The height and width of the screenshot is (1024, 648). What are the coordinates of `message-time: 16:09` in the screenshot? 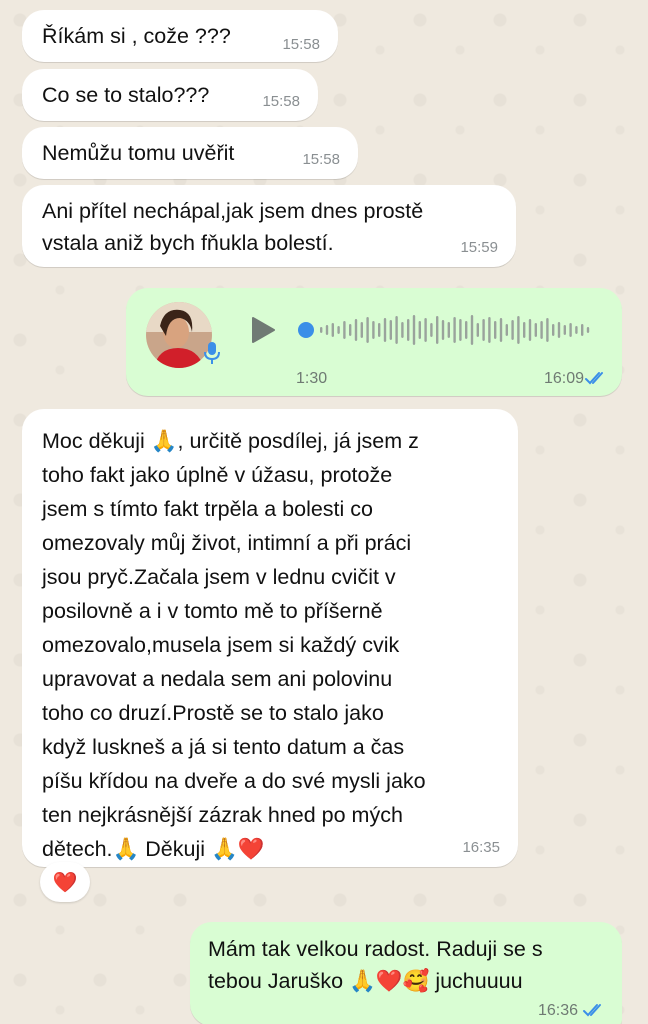 It's located at (563, 378).